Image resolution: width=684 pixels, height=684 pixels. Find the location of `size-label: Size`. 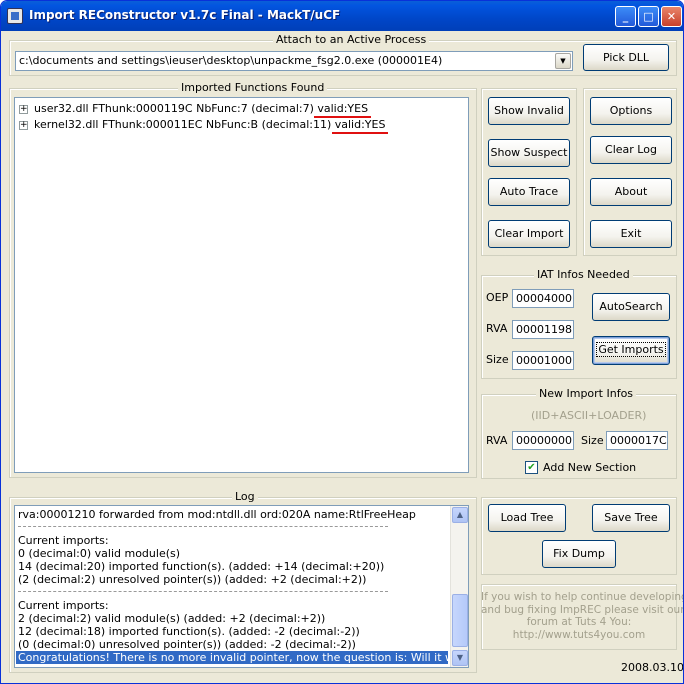

size-label: Size is located at coordinates (497, 359).